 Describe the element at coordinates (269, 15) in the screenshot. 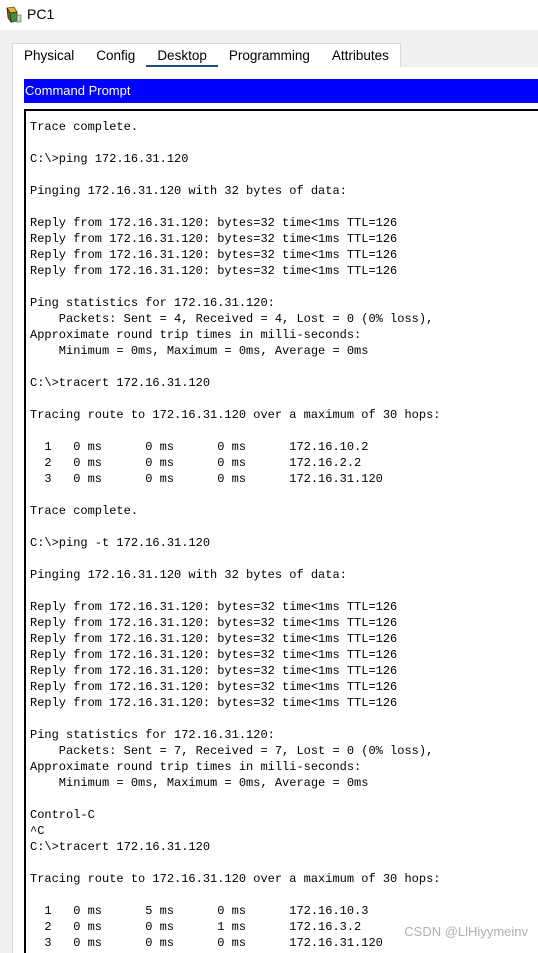

I see `window-titlebar: PC1` at that location.